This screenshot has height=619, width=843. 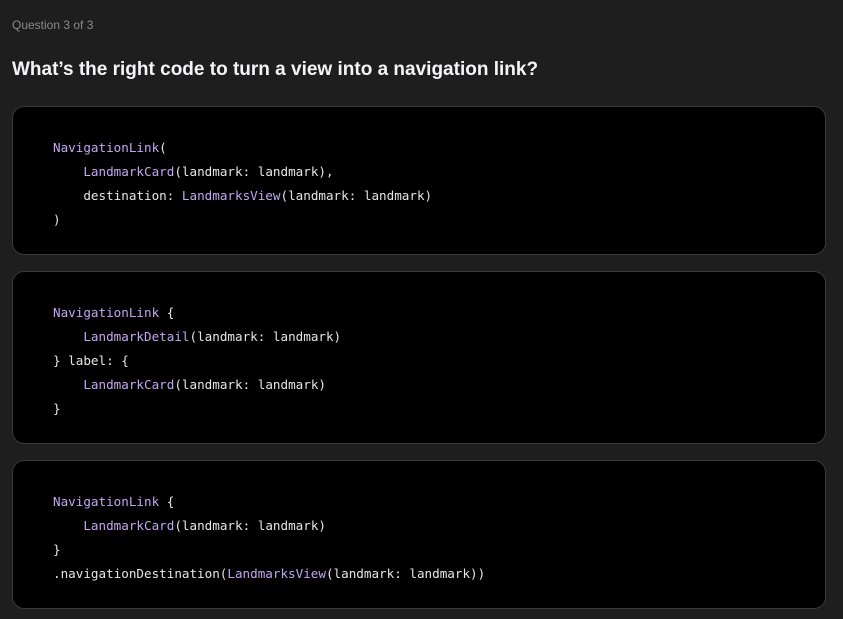 I want to click on code-token: } label: {, so click(x=91, y=360).